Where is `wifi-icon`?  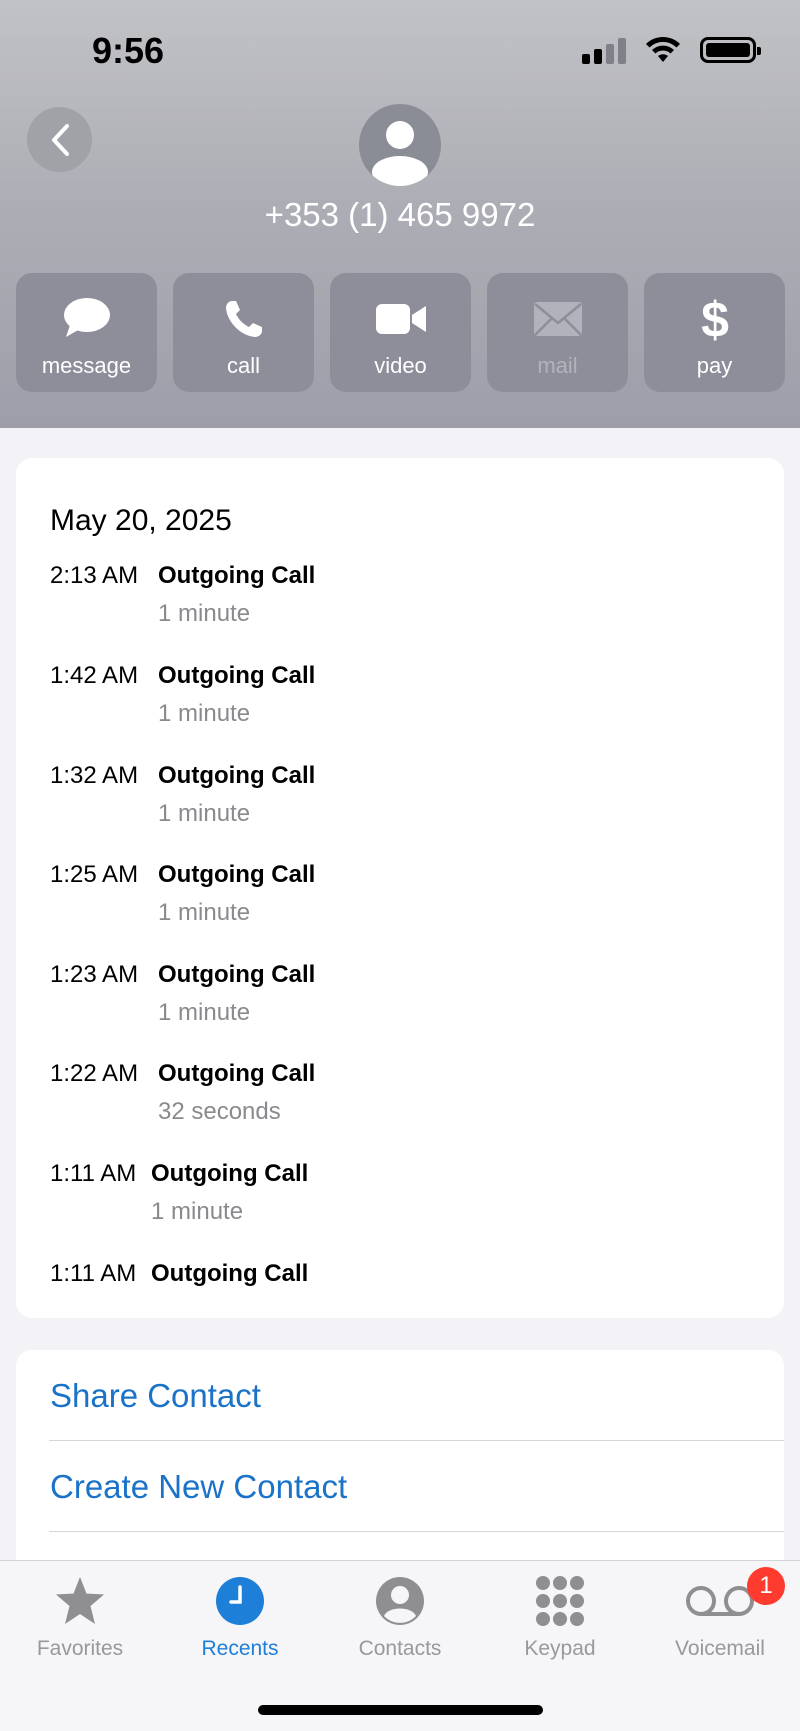 wifi-icon is located at coordinates (663, 49).